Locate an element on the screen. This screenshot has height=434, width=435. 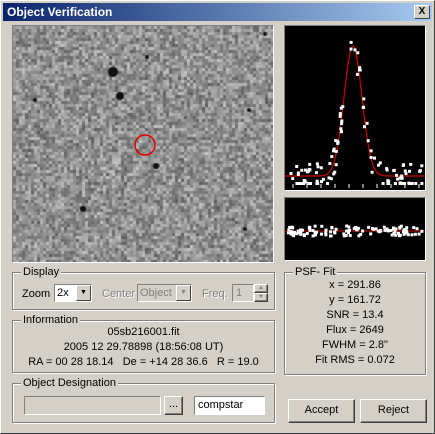
freq-value: 1 is located at coordinates (239, 293).